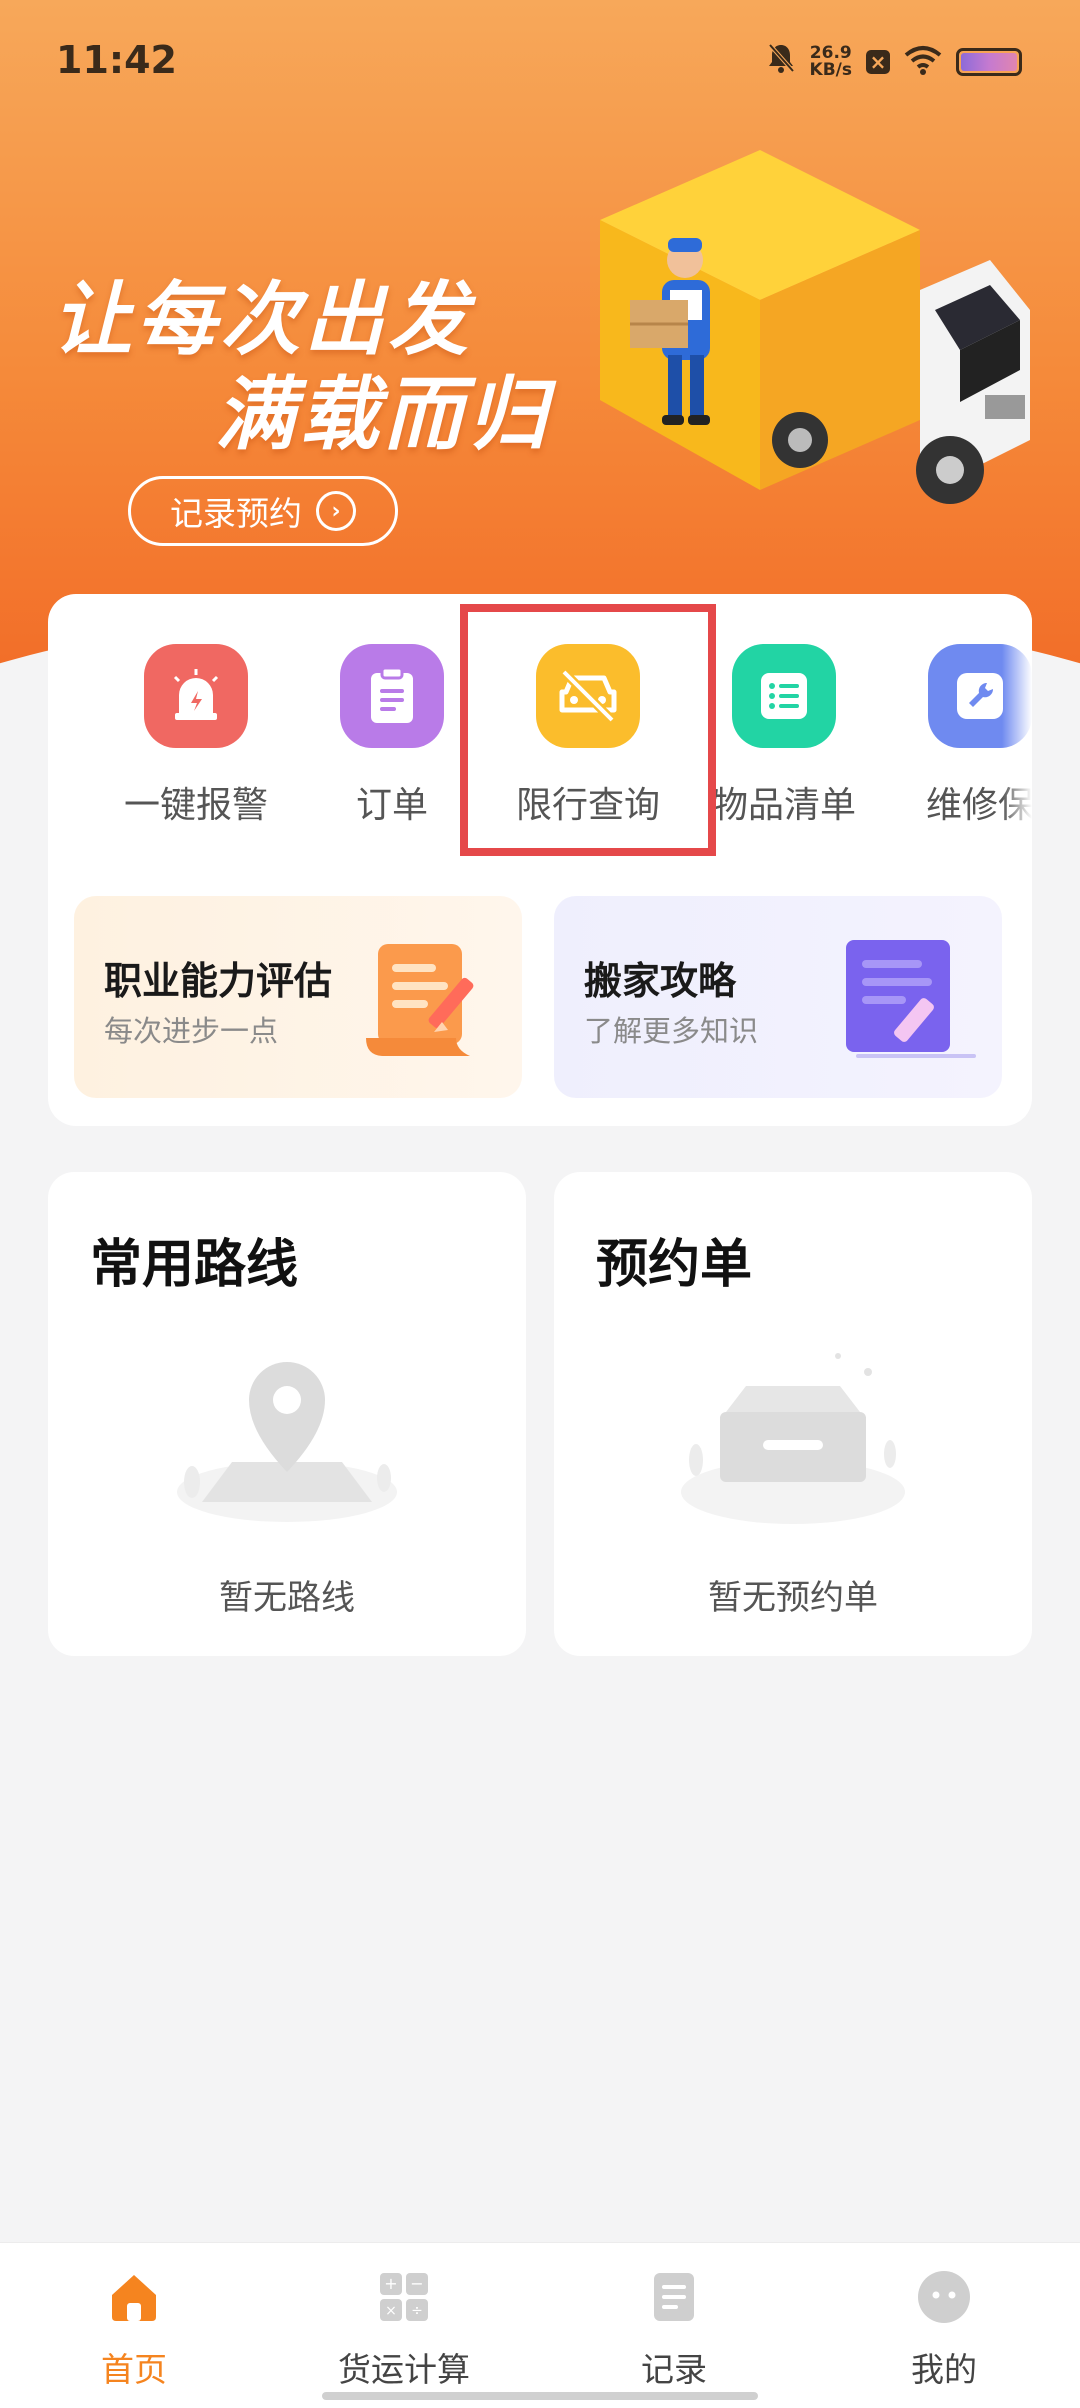  I want to click on nav-item-home: 首页, so click(134, 2330).